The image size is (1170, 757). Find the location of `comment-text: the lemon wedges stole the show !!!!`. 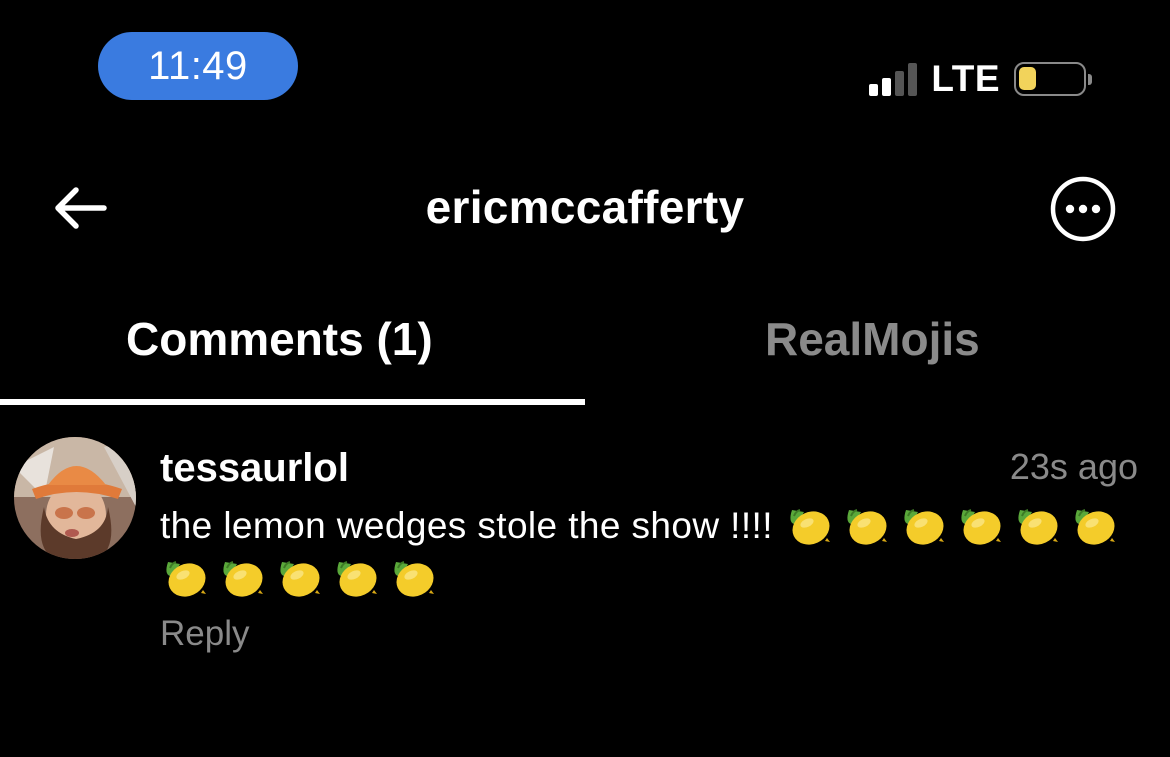

comment-text: the lemon wedges stole the show !!!! is located at coordinates (466, 525).